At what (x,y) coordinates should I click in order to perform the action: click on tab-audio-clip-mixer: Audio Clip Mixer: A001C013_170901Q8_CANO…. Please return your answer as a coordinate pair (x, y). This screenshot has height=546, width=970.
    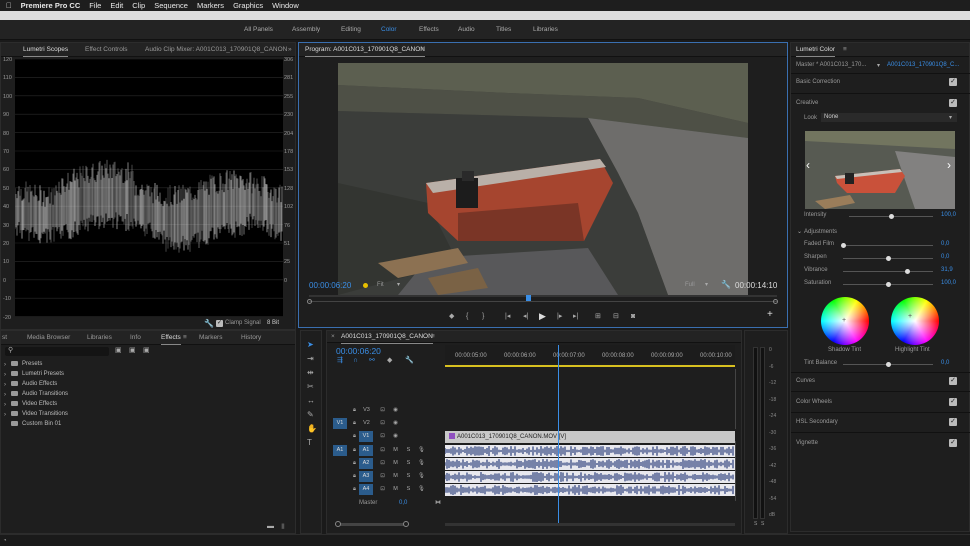
    Looking at the image, I should click on (216, 49).